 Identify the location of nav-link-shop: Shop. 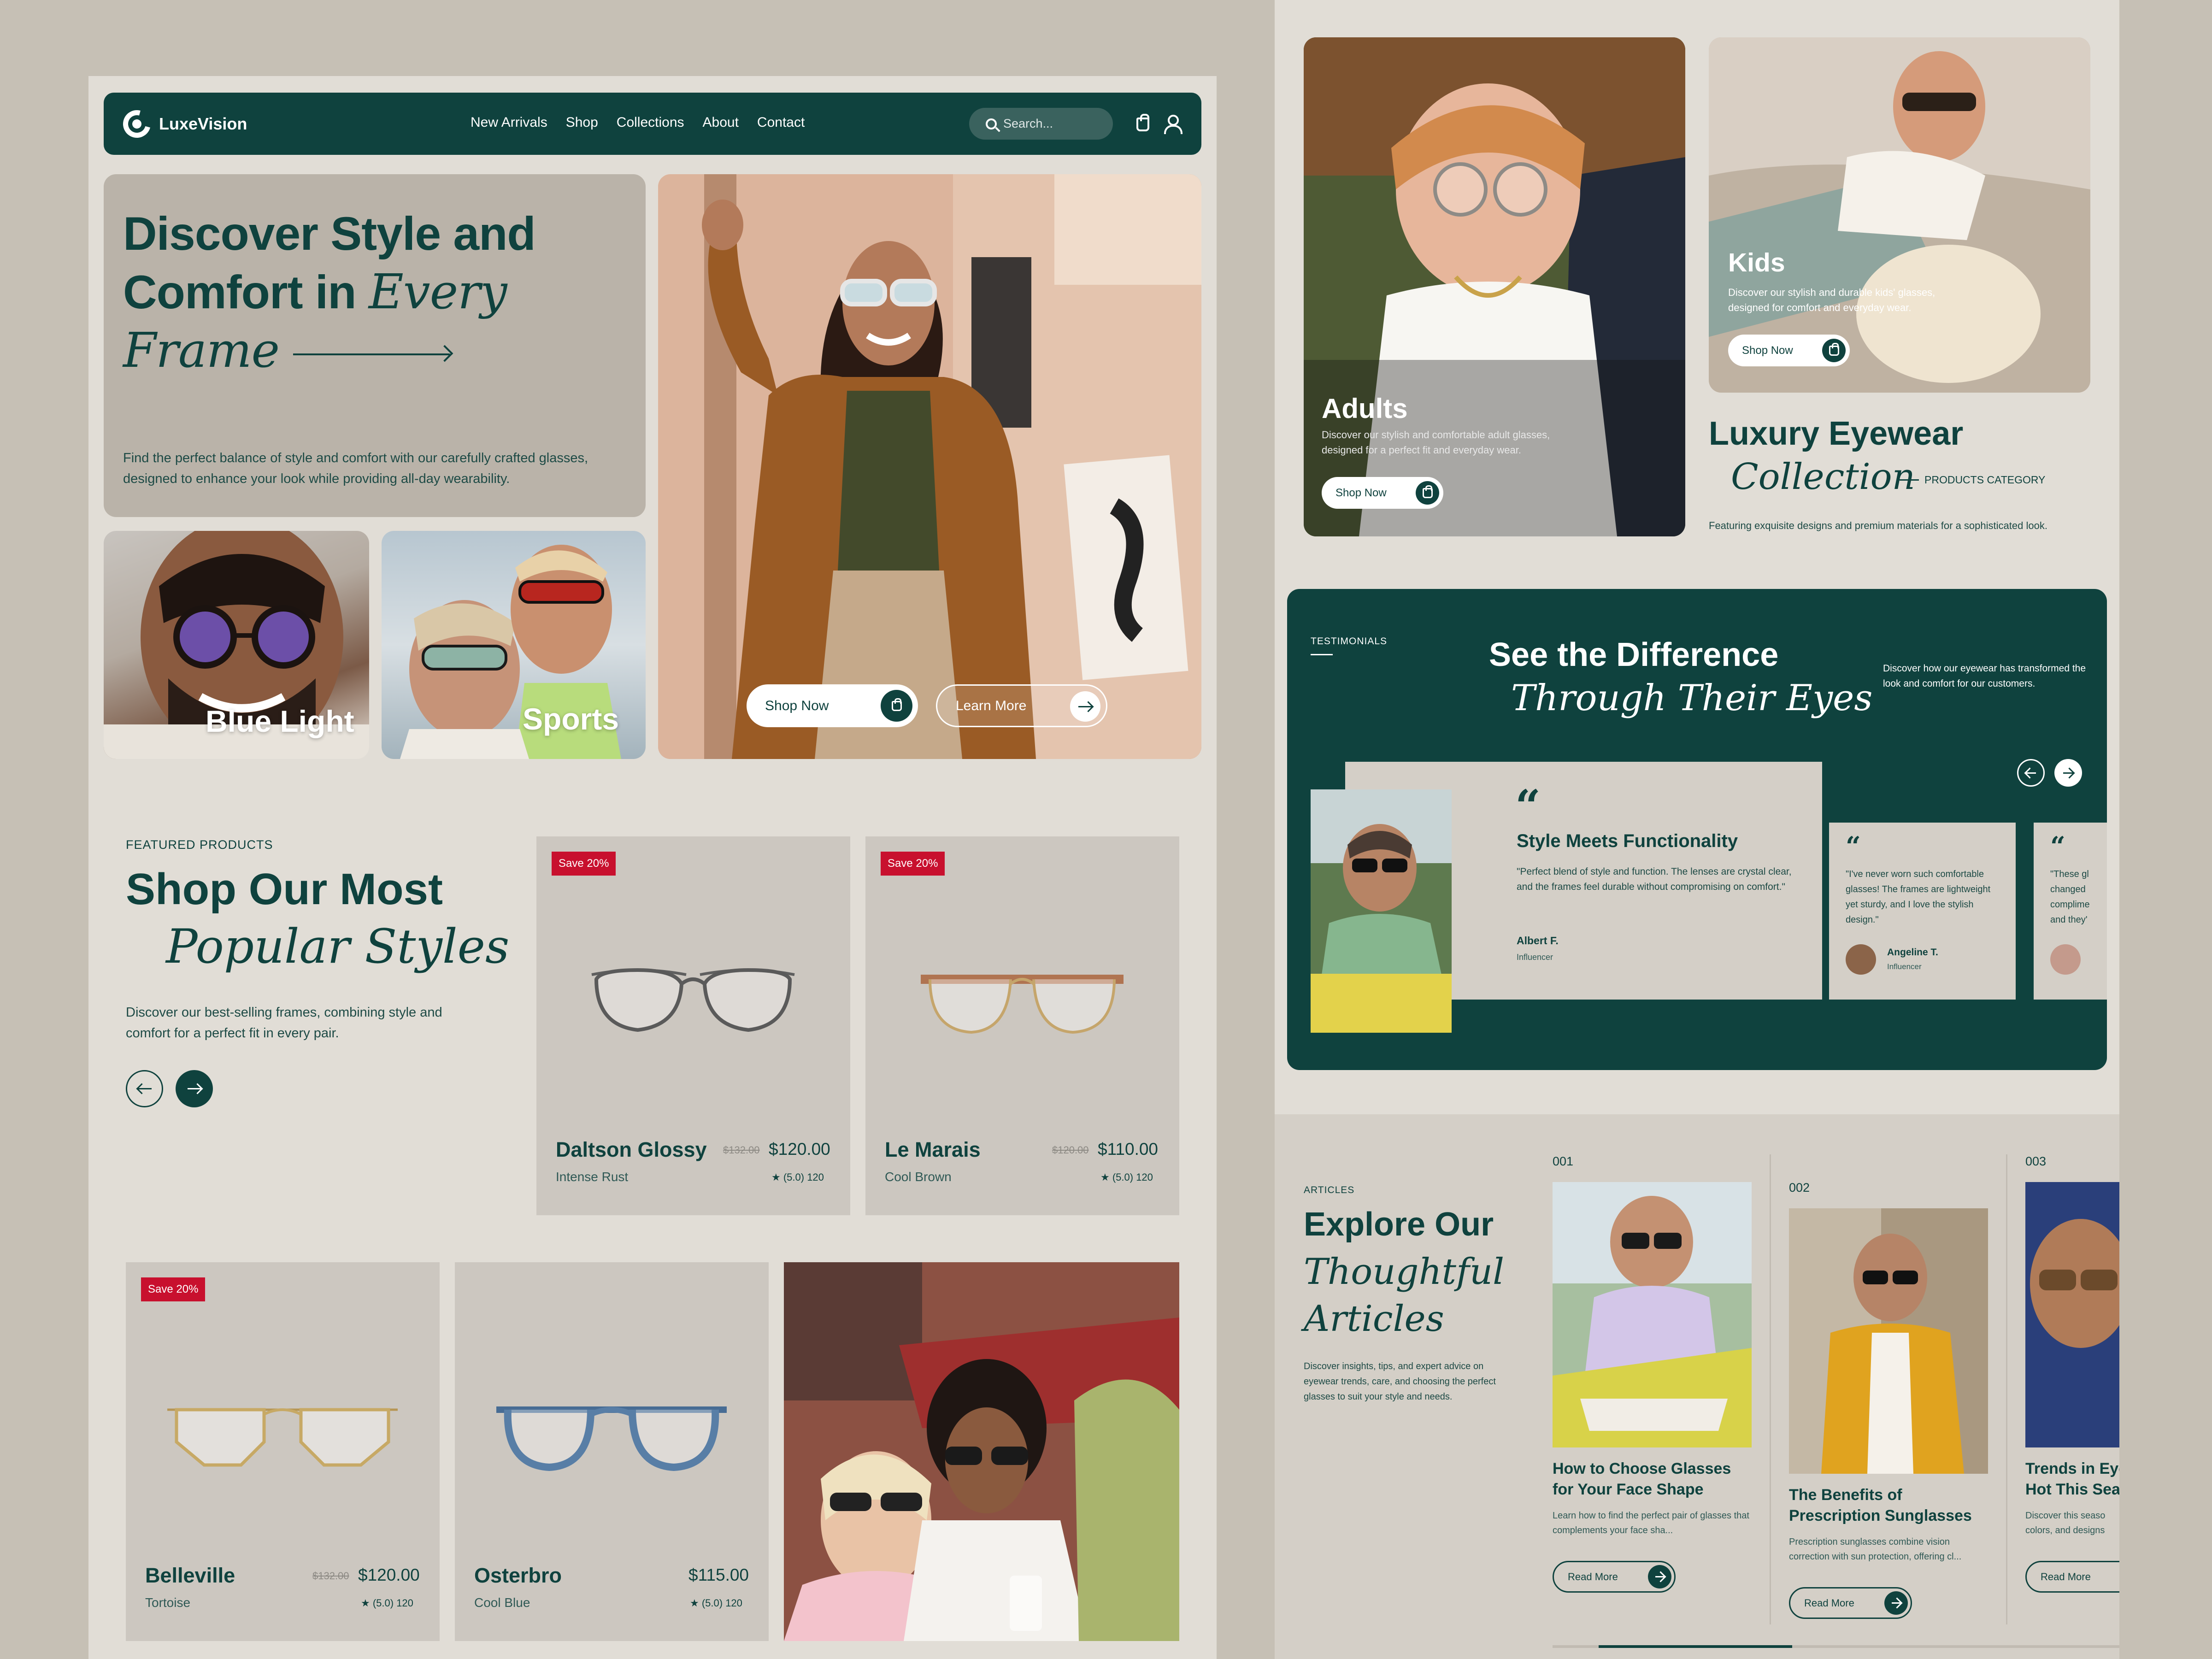
(582, 122).